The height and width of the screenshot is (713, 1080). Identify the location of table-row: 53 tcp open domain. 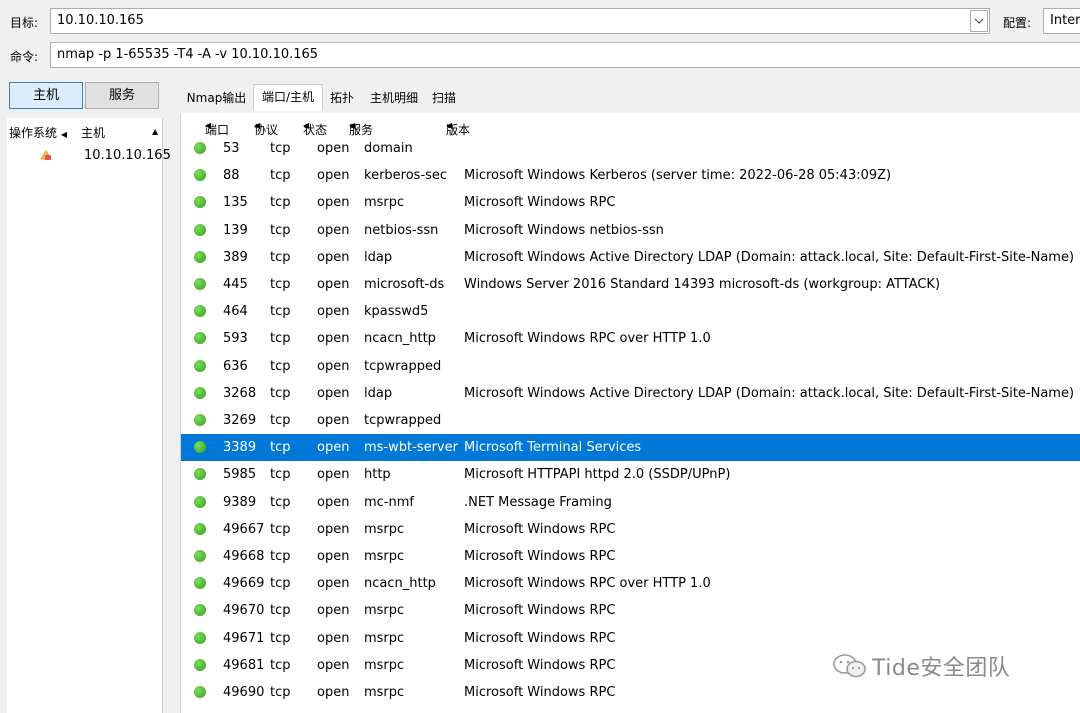
(630, 148).